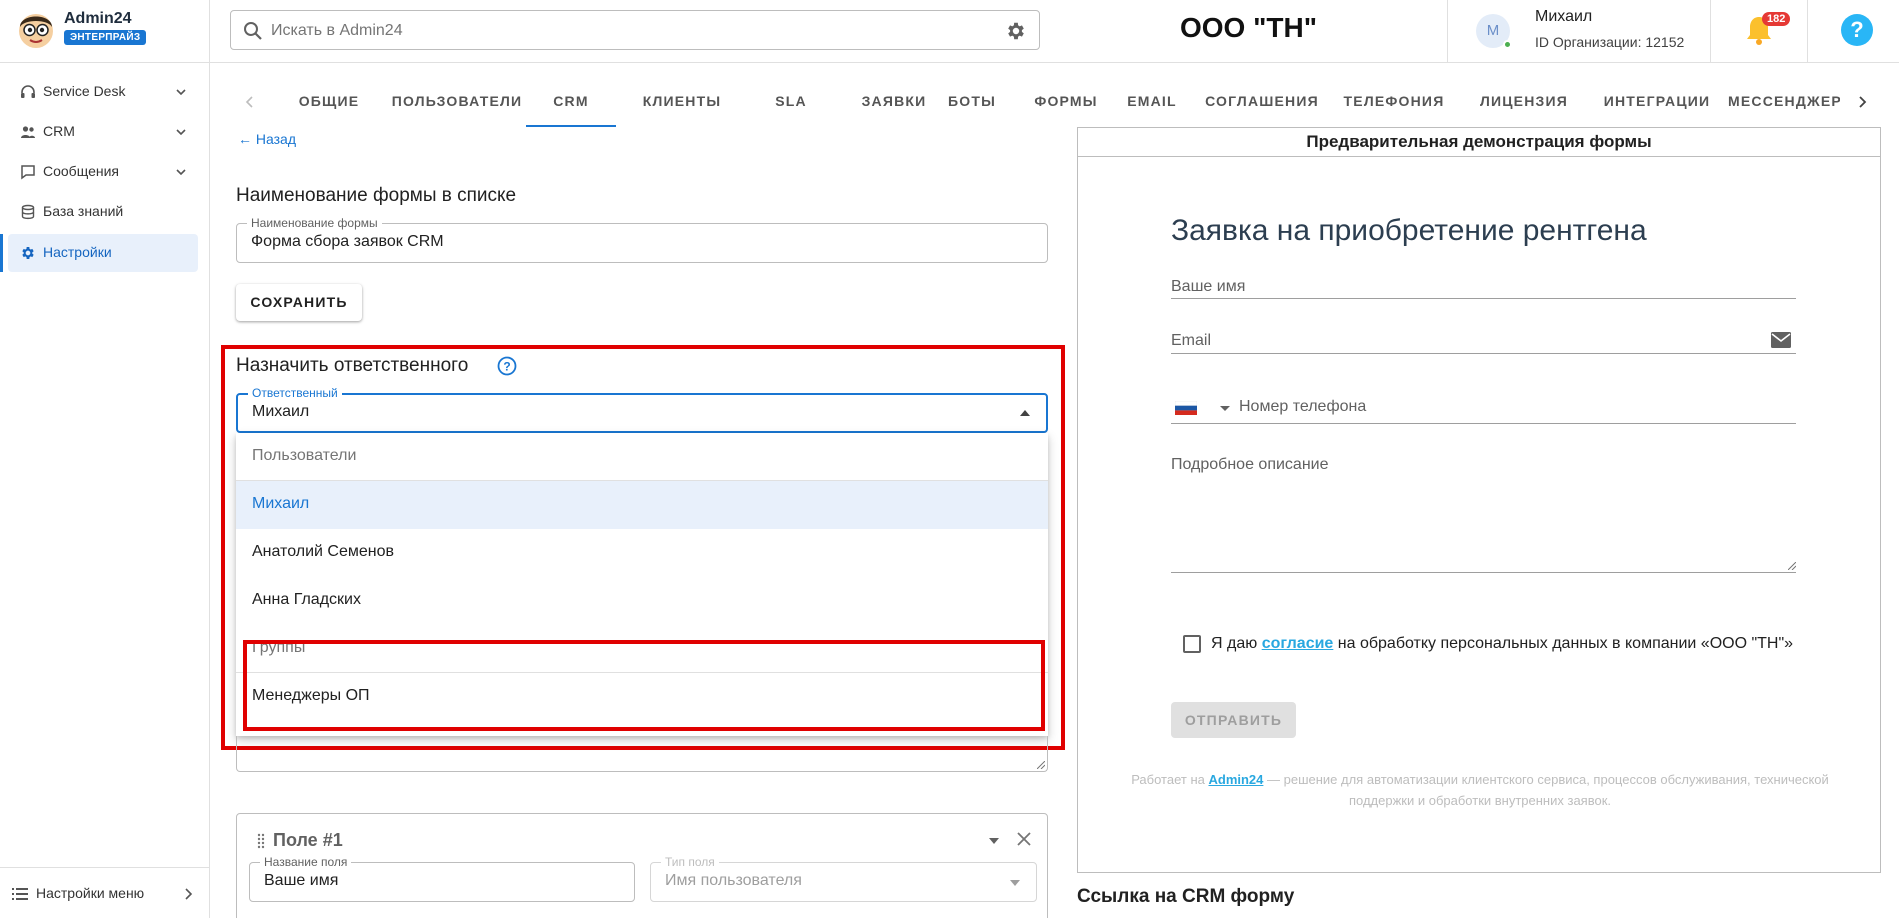  Describe the element at coordinates (642, 553) in the screenshot. I see `dropdown-option-user: Анатолий Семенов` at that location.